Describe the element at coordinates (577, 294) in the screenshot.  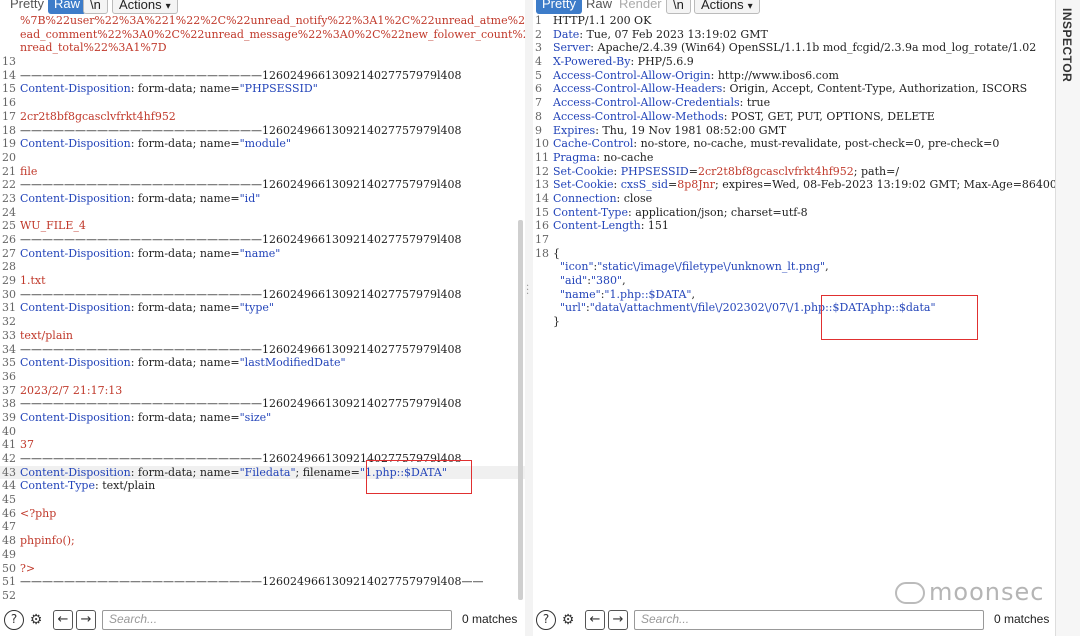
I see `token-k: "name"` at that location.